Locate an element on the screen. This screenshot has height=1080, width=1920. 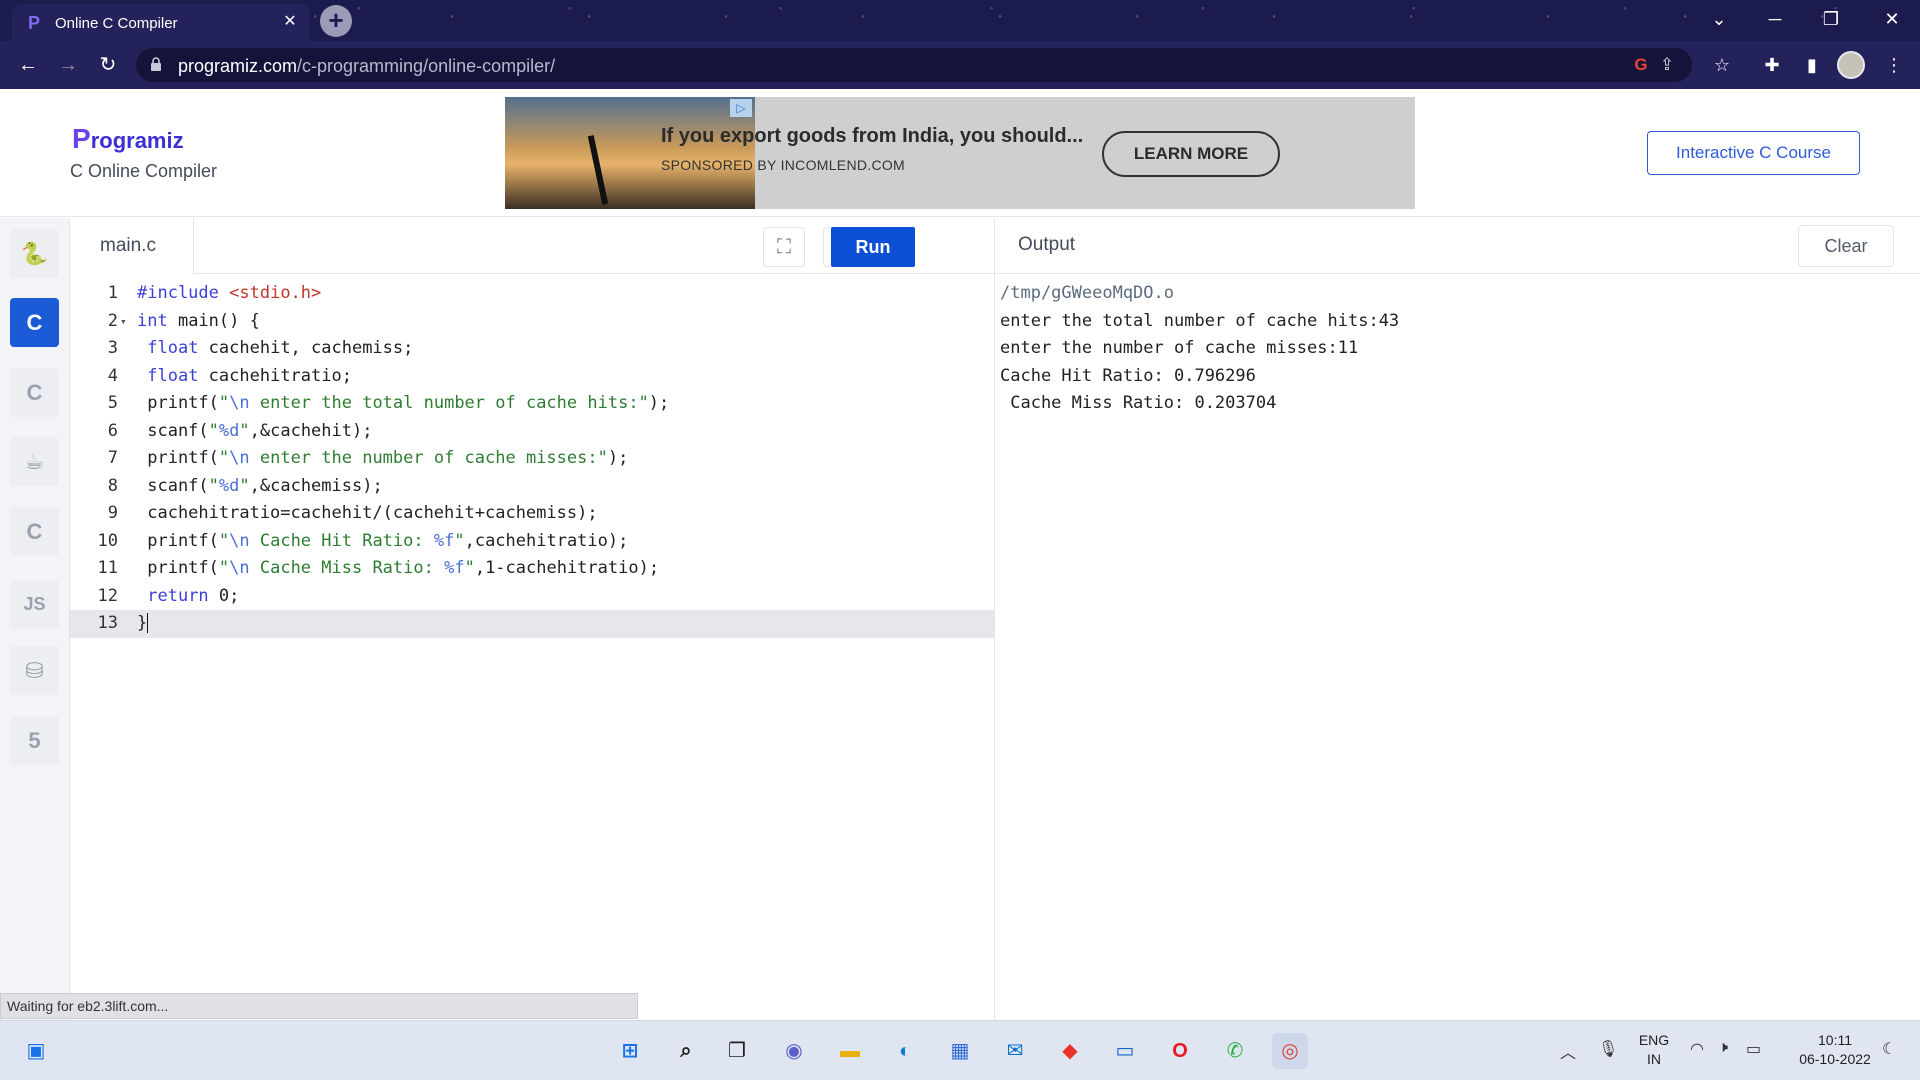
notifications-moon-icon: ☾ is located at coordinates (1889, 1049).